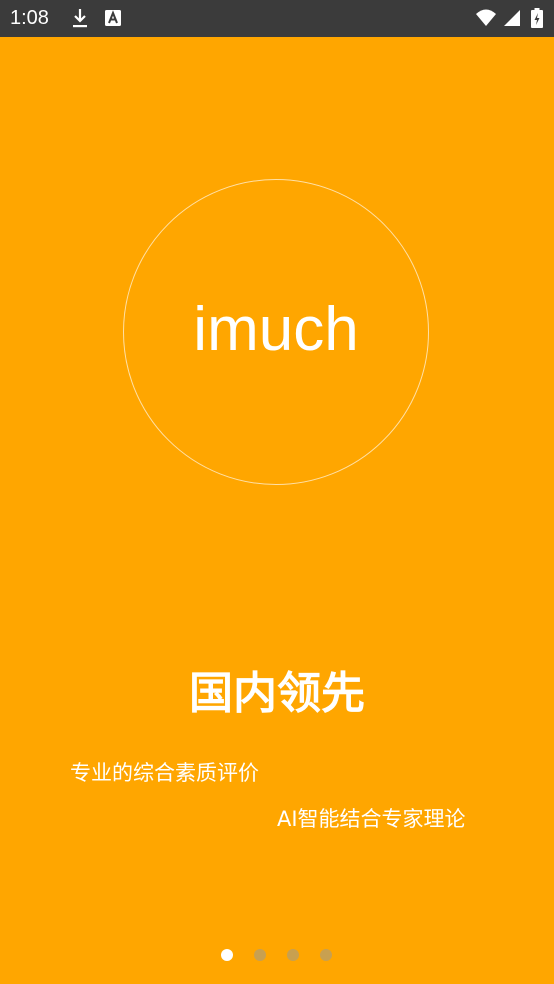 Image resolution: width=554 pixels, height=984 pixels. I want to click on status-bar: 1:08, so click(277, 18).